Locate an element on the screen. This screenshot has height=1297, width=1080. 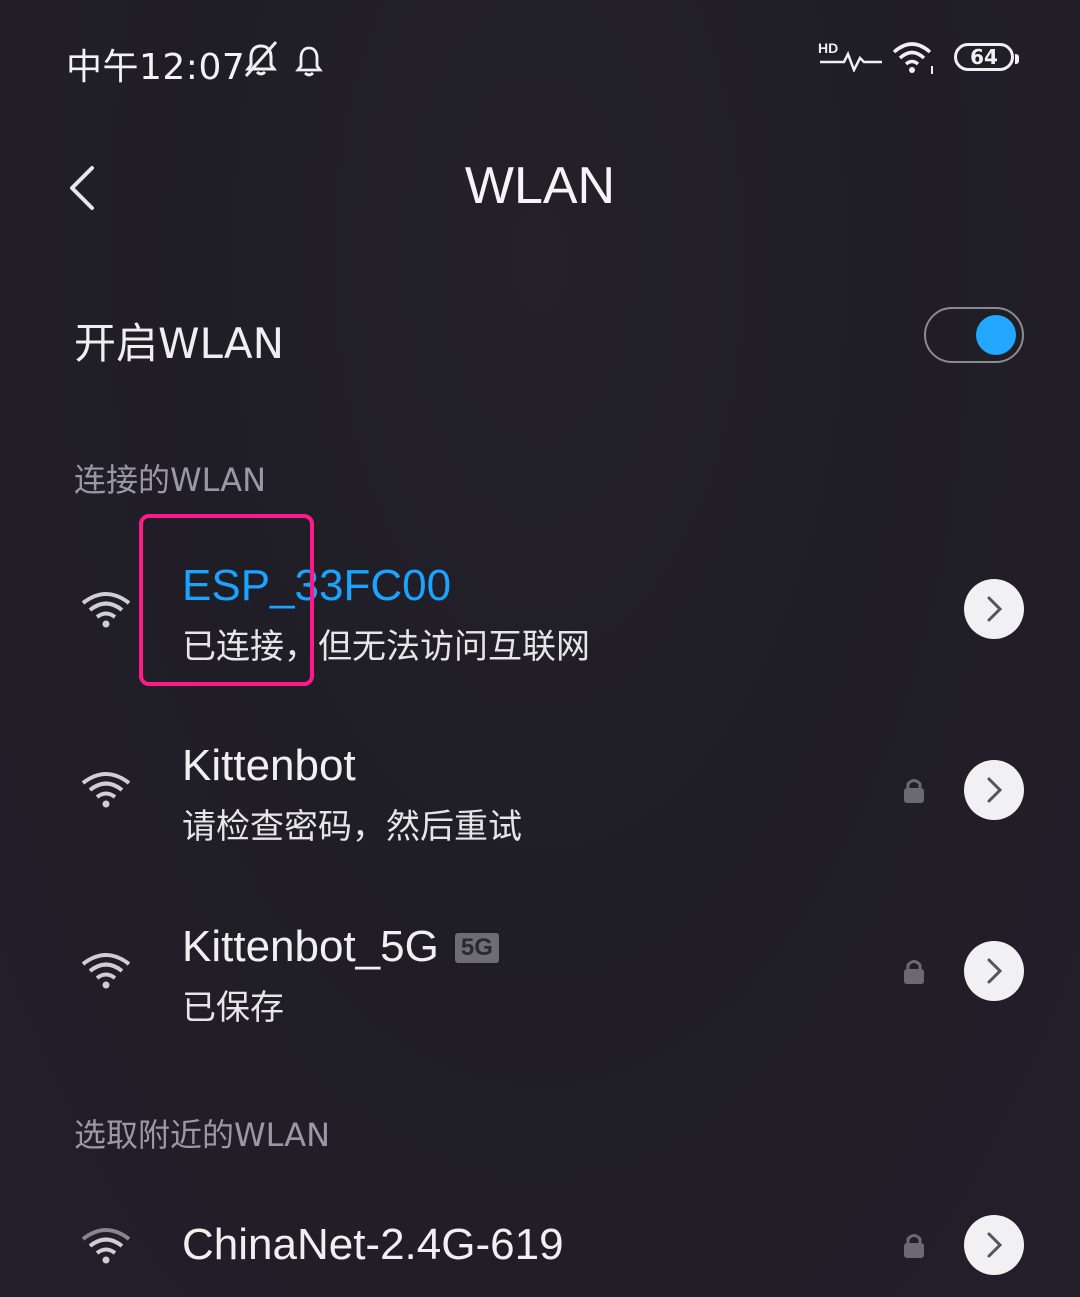
connected-section-header: 连接的WLAN is located at coordinates (170, 480).